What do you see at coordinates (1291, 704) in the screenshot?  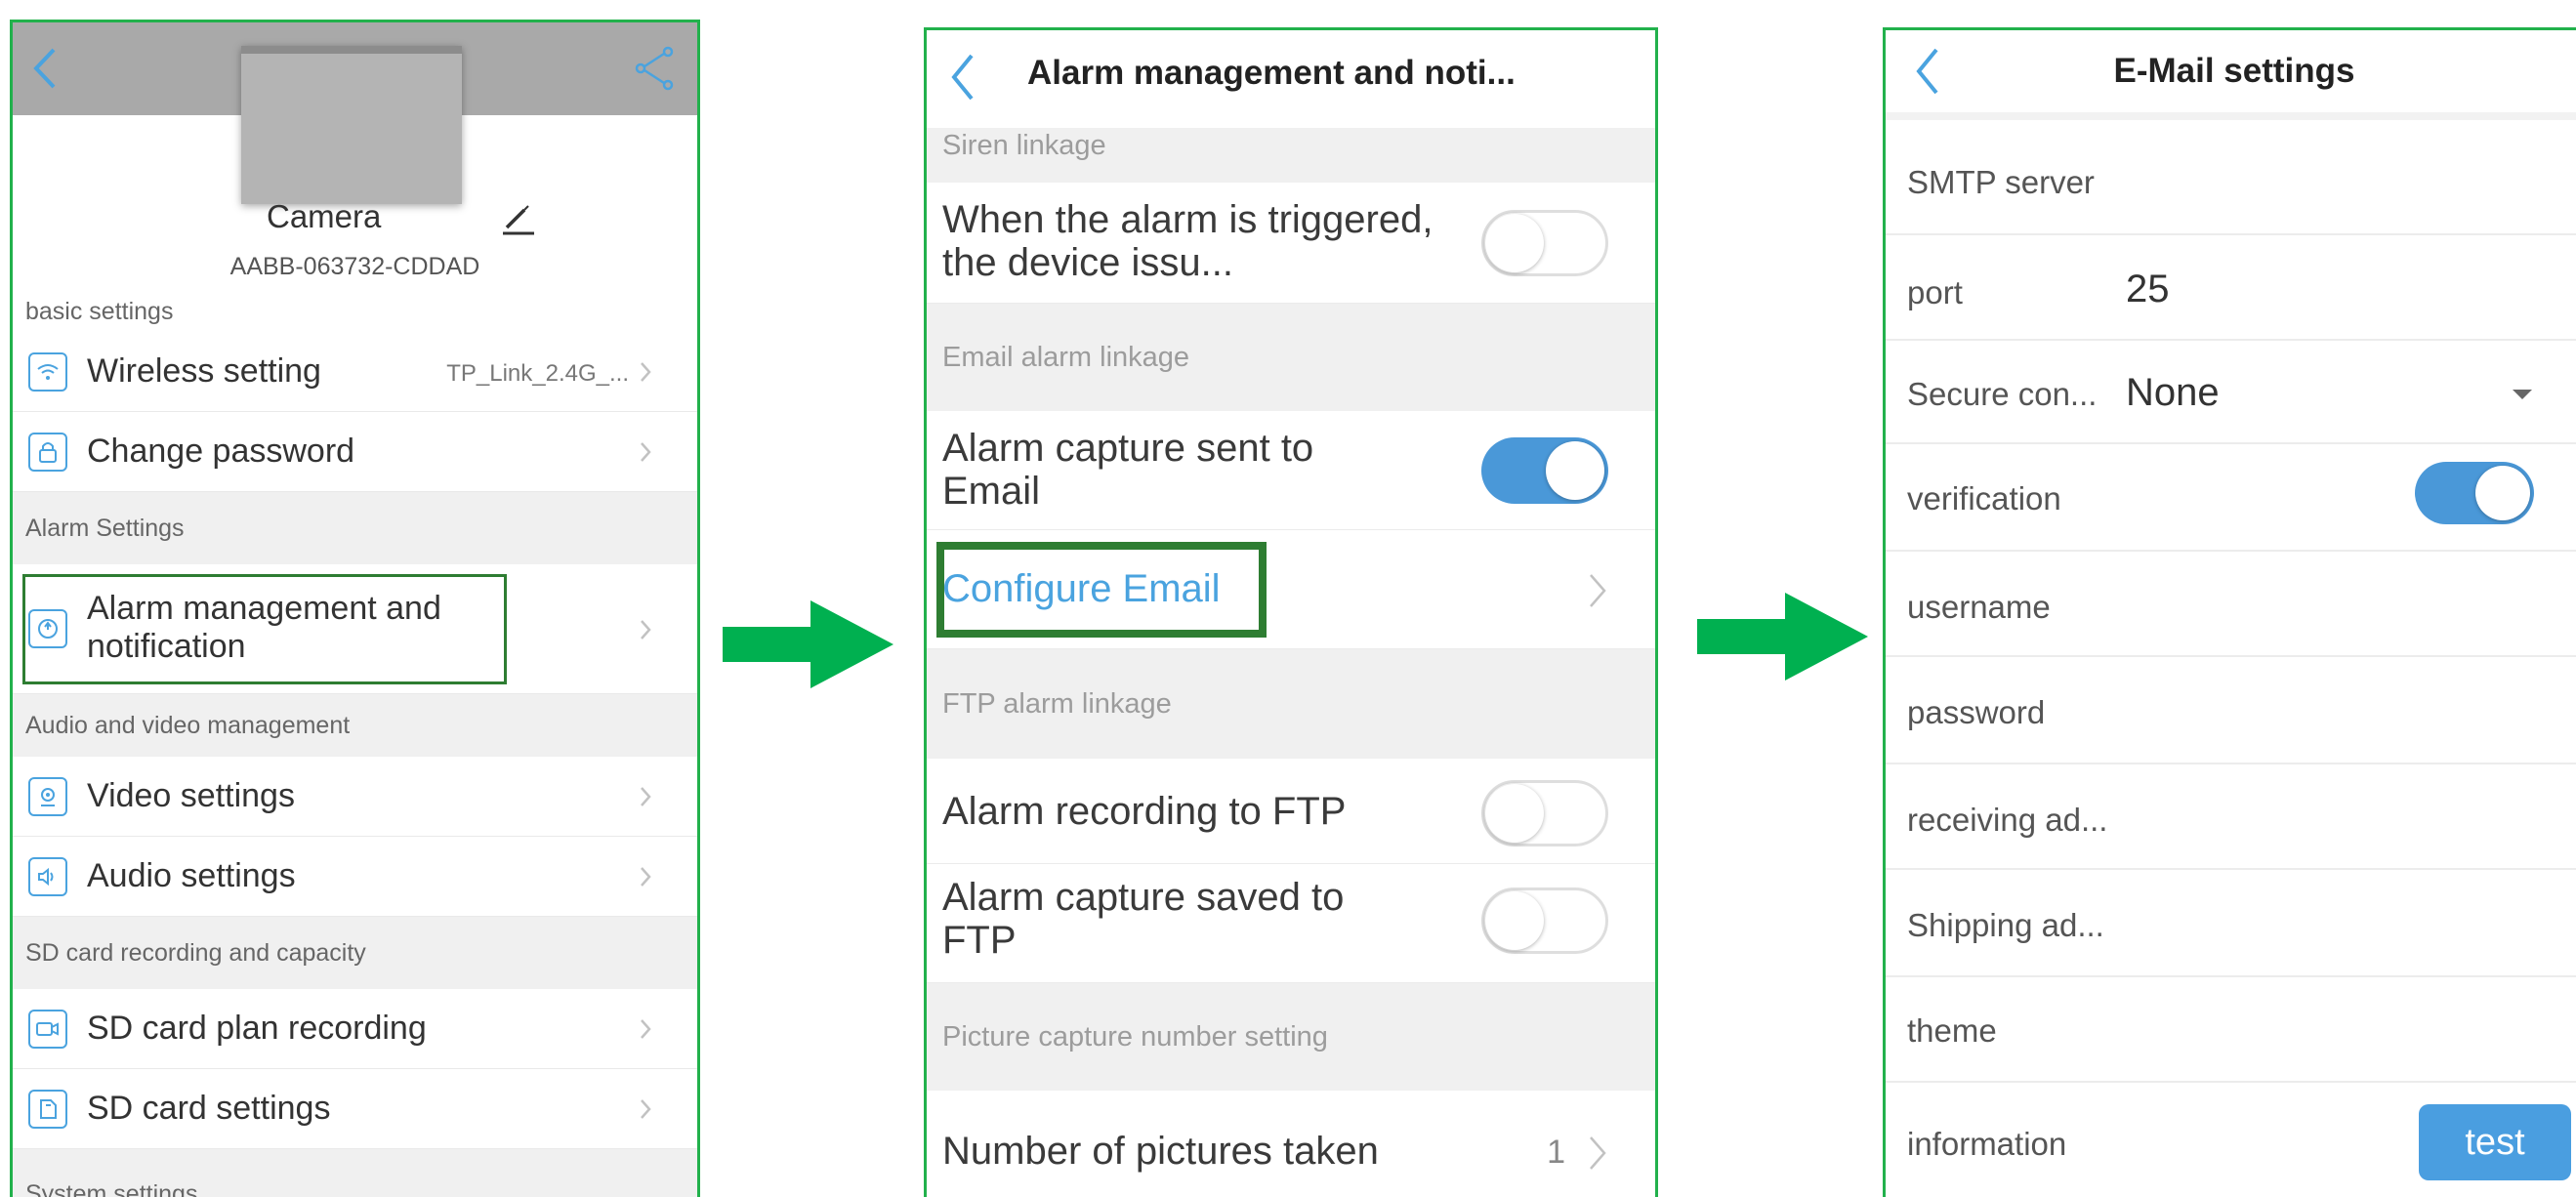 I see `group-ftp-alarm: FTP alarm linkage` at bounding box center [1291, 704].